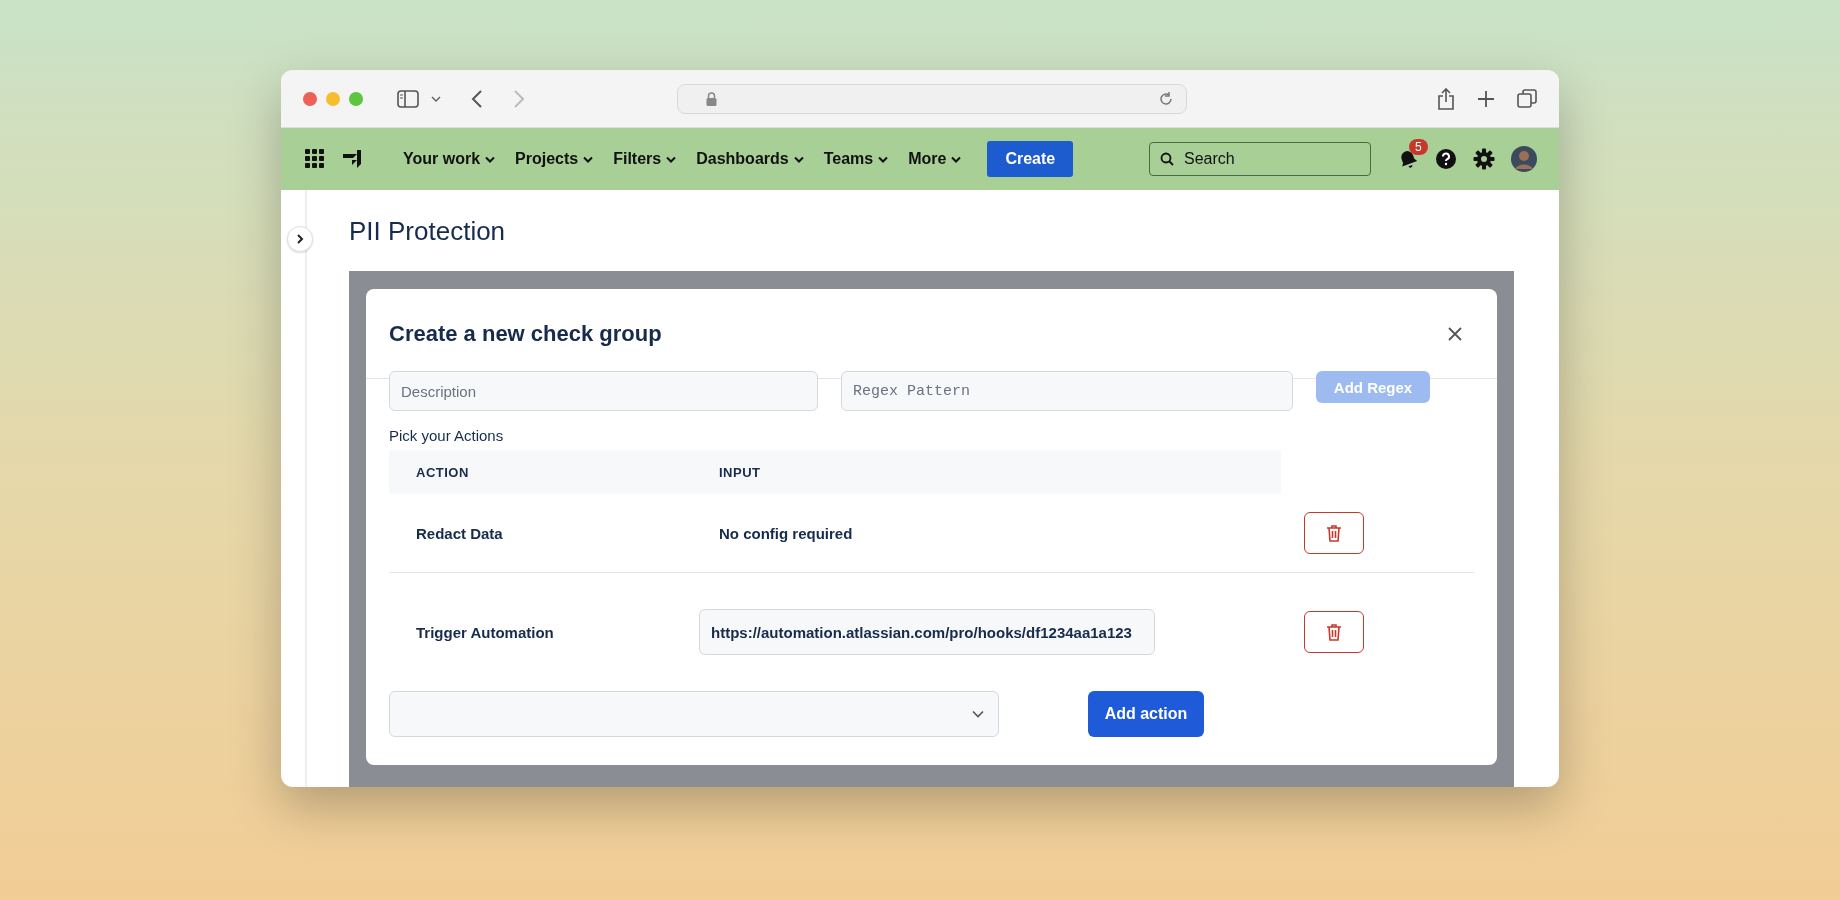 The image size is (1840, 900). I want to click on section-label: Pick your Actions, so click(447, 435).